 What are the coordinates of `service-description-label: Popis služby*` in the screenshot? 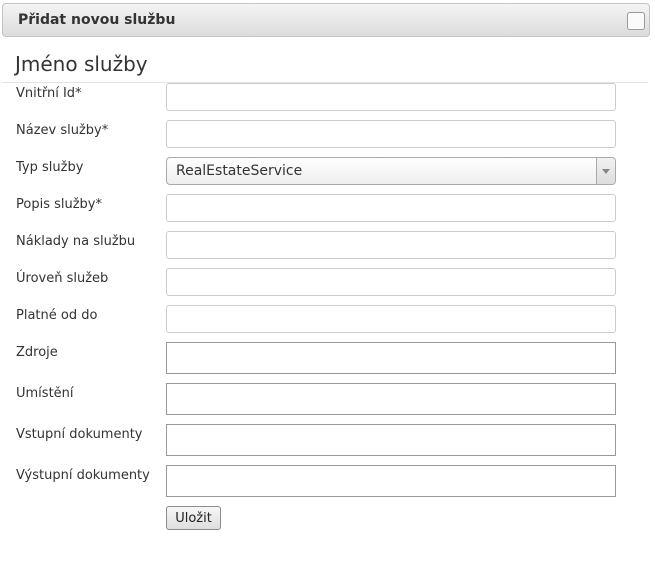 It's located at (59, 204).